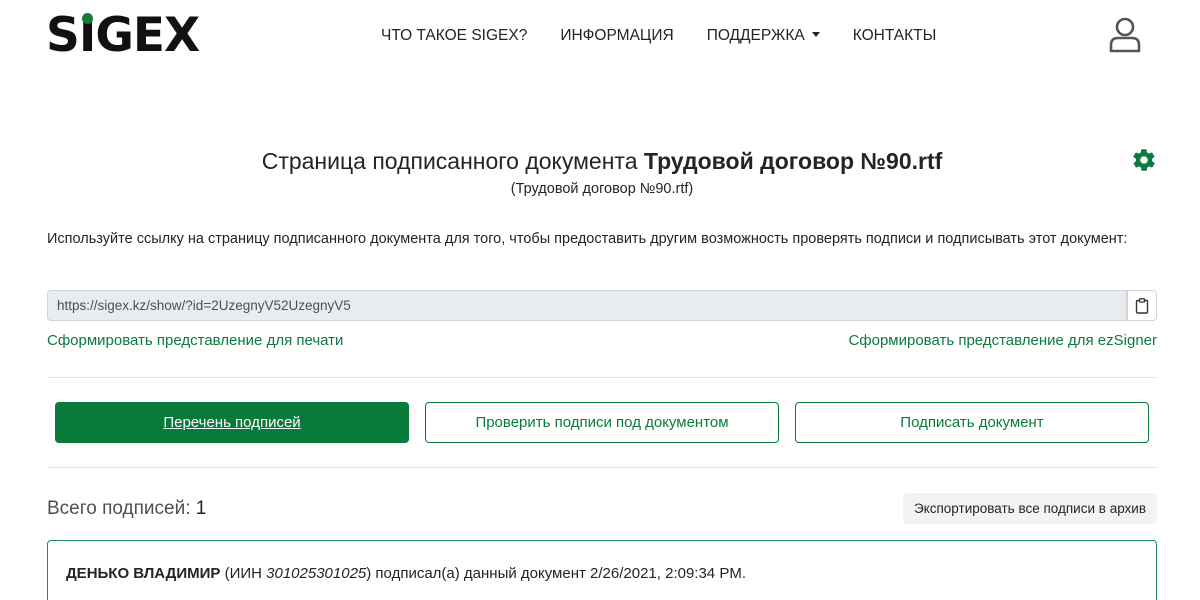 The height and width of the screenshot is (600, 1200). Describe the element at coordinates (763, 36) in the screenshot. I see `nav-support-dropdown: ПОДДЕРЖКА` at that location.